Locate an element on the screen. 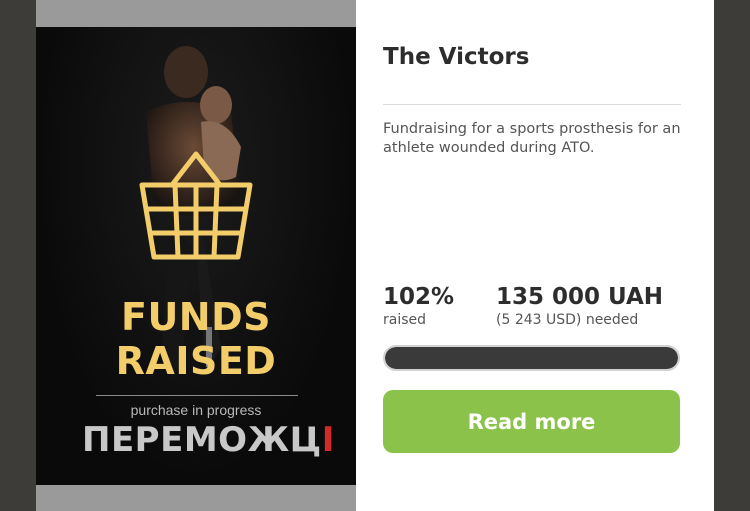 This screenshot has width=750, height=511. poster-logo: ПЕРЕМОЖЦІ is located at coordinates (208, 440).